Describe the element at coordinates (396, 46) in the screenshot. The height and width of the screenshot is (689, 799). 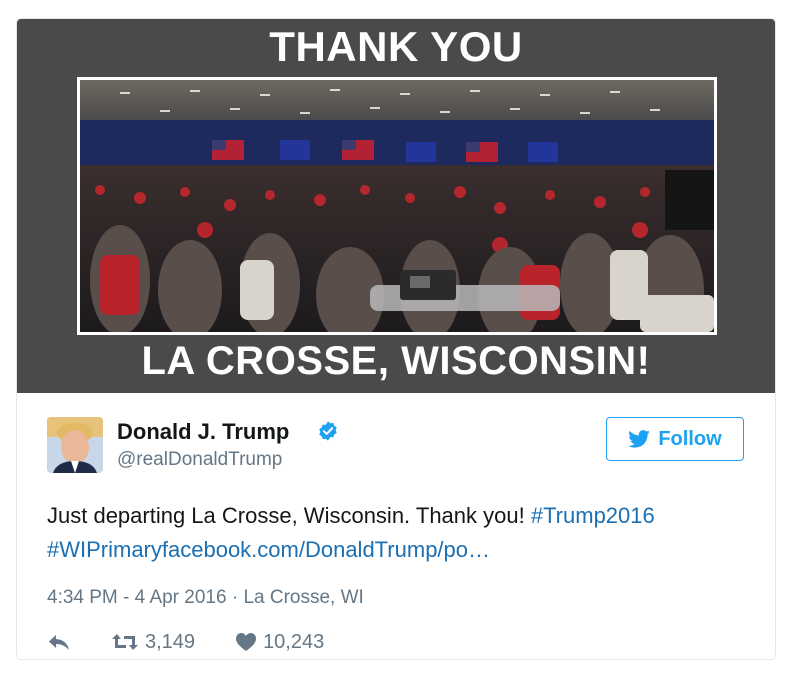
I see `media-caption-top: THANK YOU` at that location.